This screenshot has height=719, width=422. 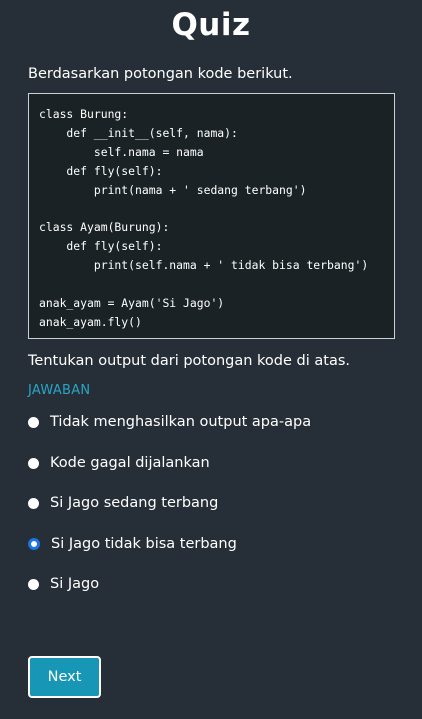 I want to click on answer-option: Tidak menghasilkan output apa-apa, so click(x=218, y=422).